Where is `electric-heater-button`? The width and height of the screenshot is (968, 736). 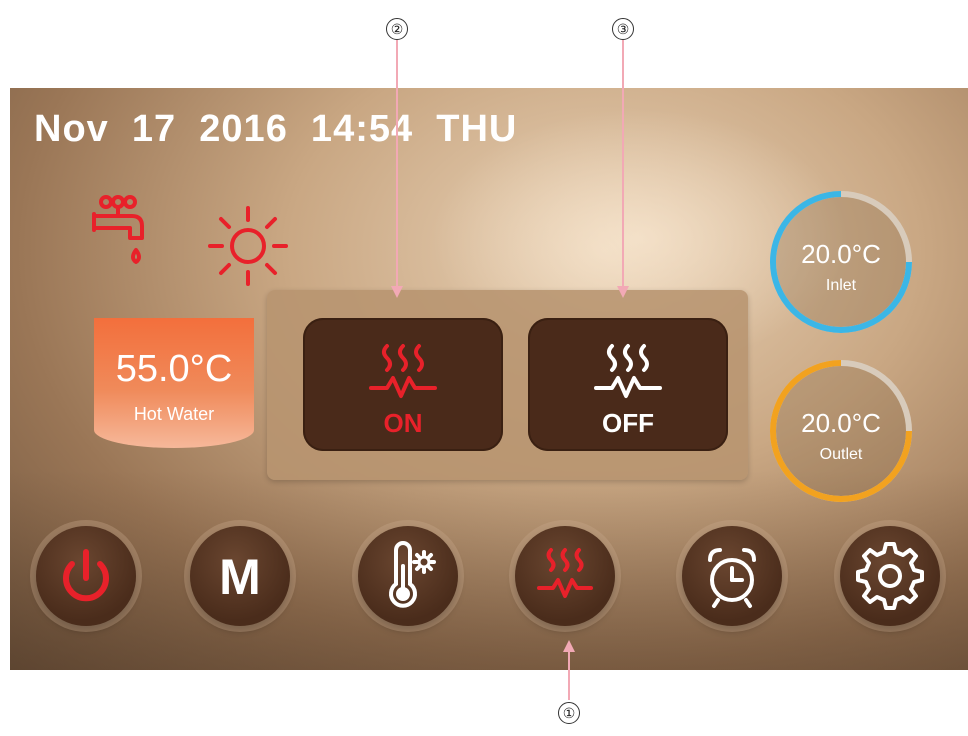
electric-heater-button is located at coordinates (565, 576).